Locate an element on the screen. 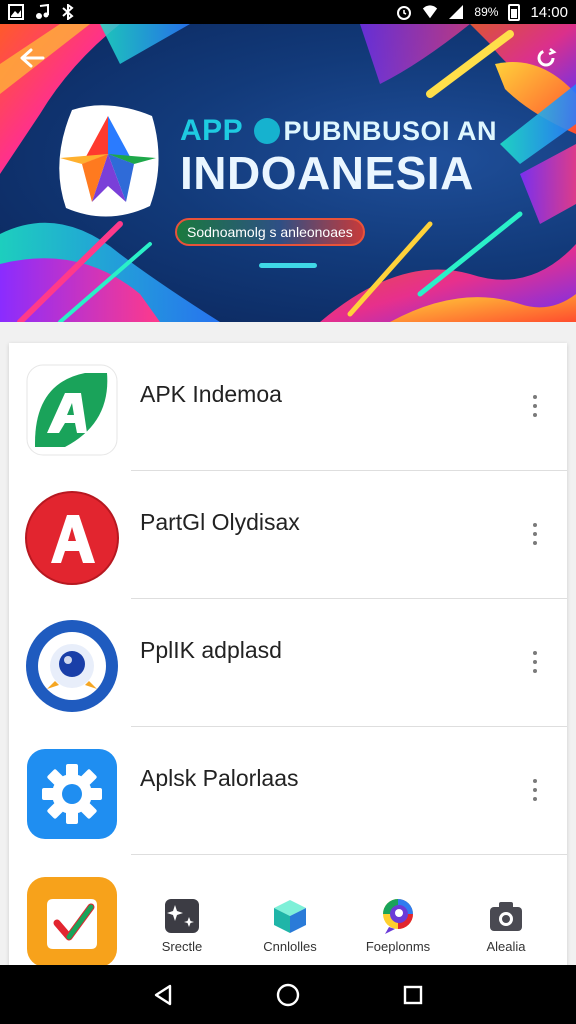 The height and width of the screenshot is (1024, 576). triangle-back-icon is located at coordinates (162, 994).